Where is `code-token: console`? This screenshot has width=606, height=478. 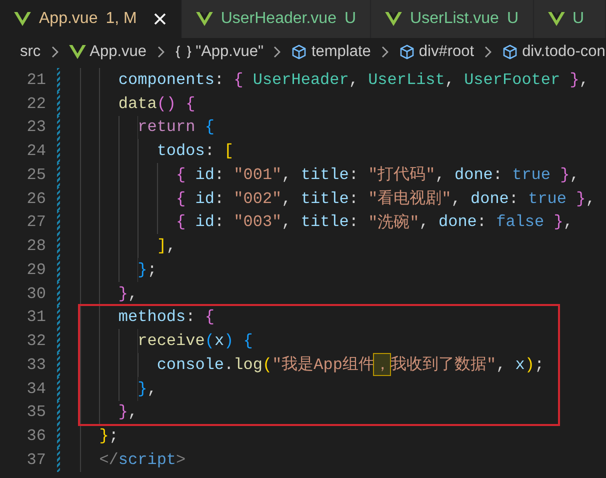 code-token: console is located at coordinates (190, 365).